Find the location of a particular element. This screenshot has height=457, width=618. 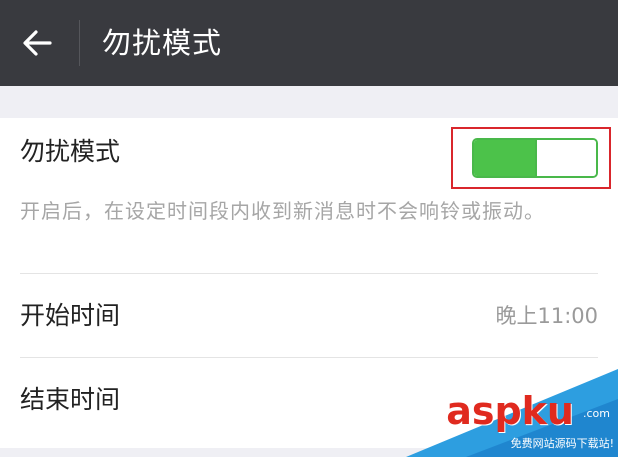

app-bar-divider is located at coordinates (79, 43).